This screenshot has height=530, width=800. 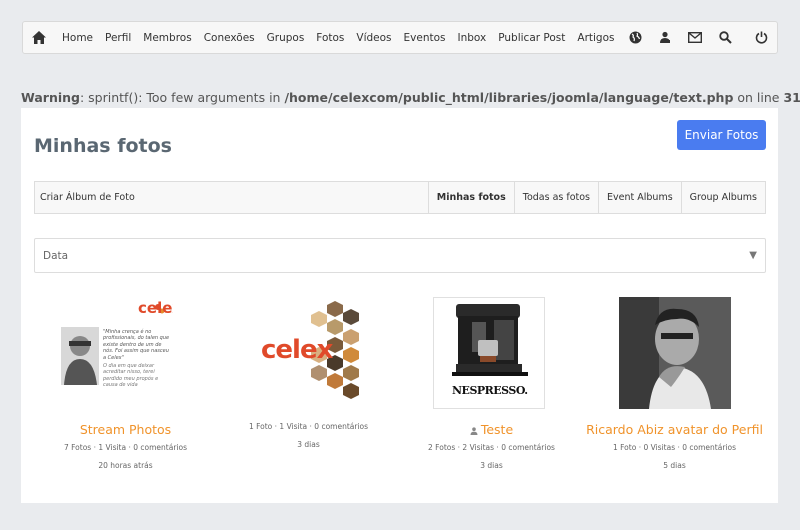 I want to click on sort-select-value: Data, so click(x=56, y=255).